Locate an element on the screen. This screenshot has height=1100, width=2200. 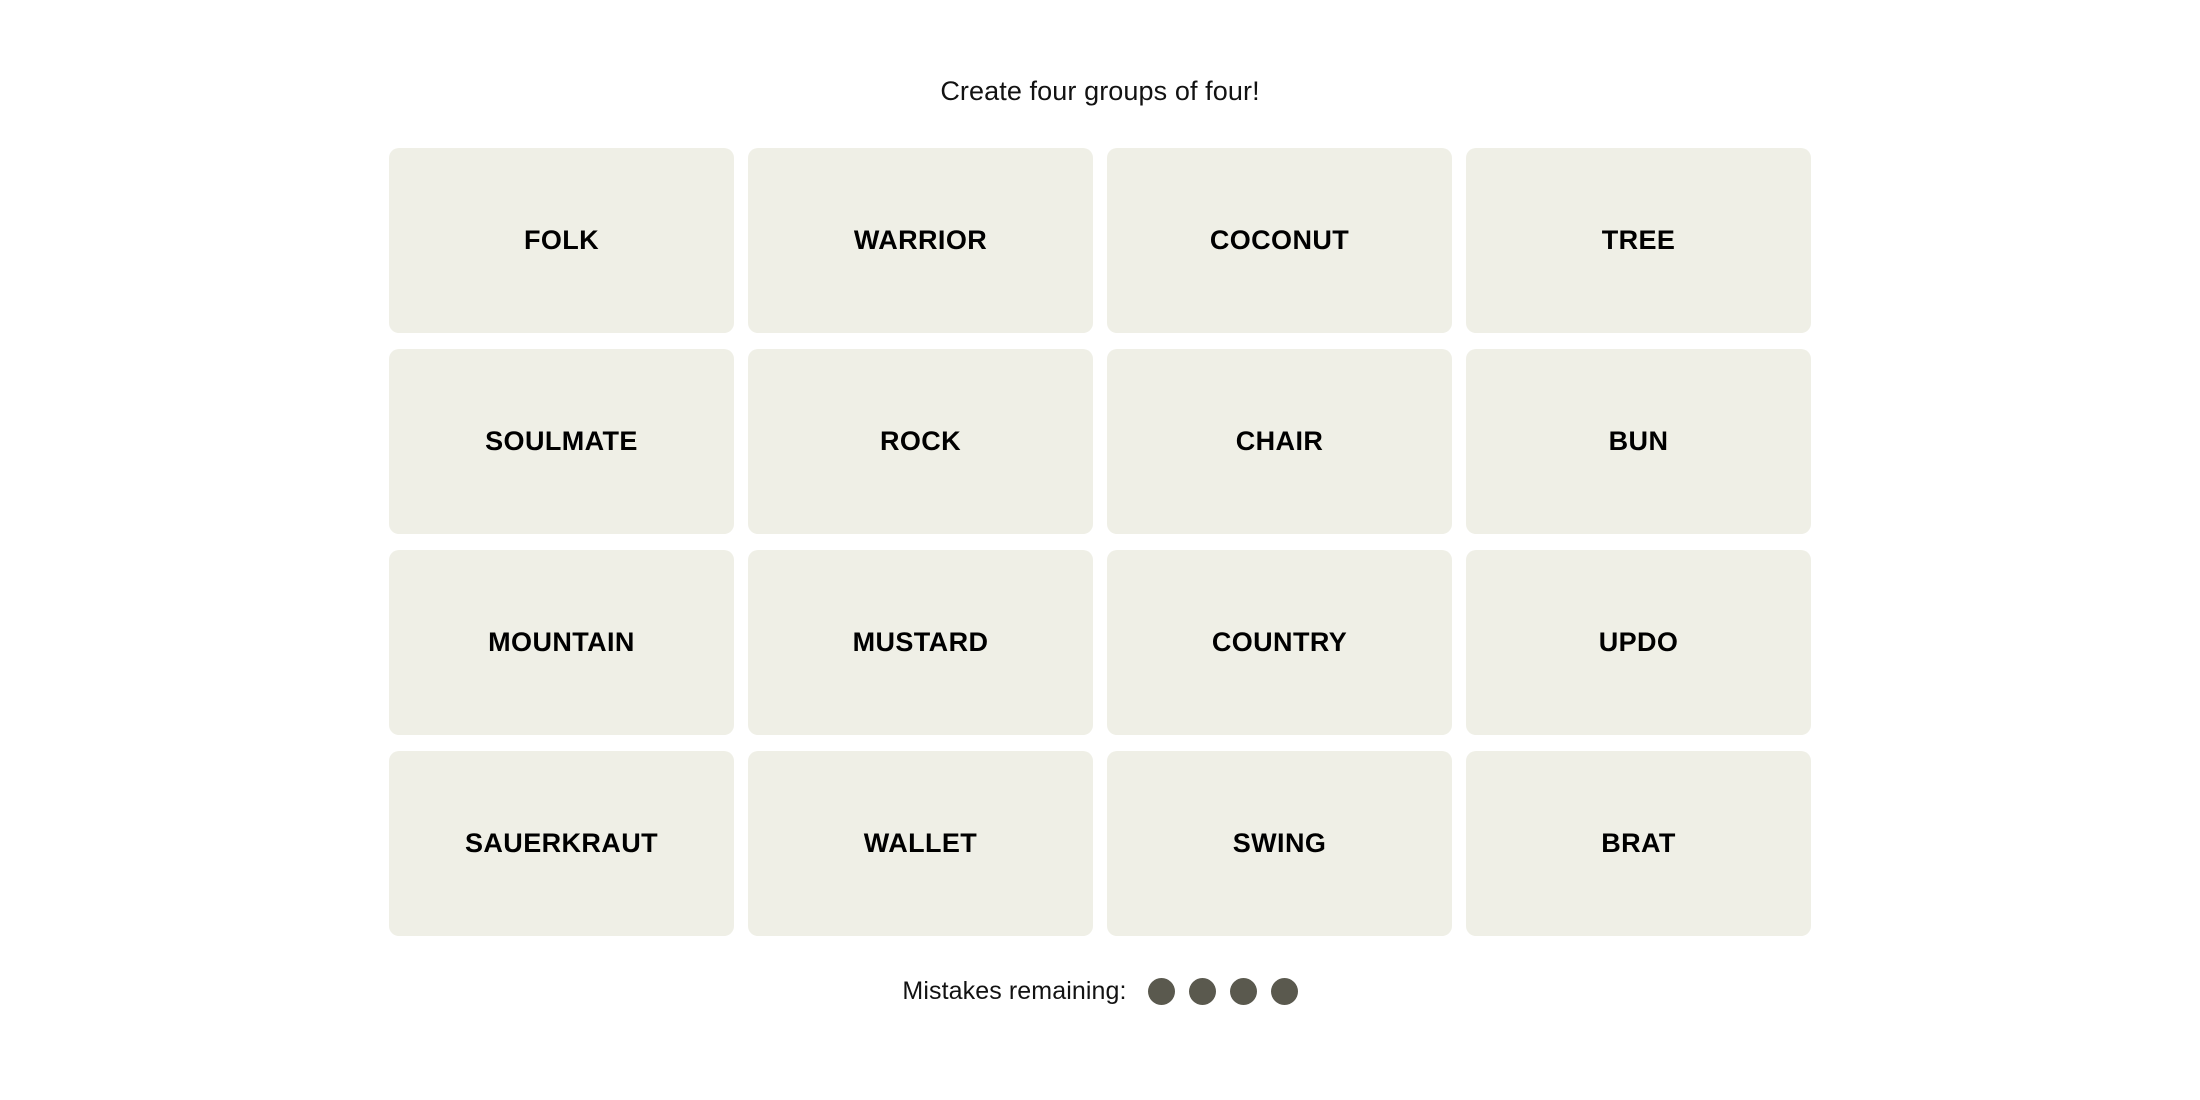
word-tile: BRAT is located at coordinates (1638, 843).